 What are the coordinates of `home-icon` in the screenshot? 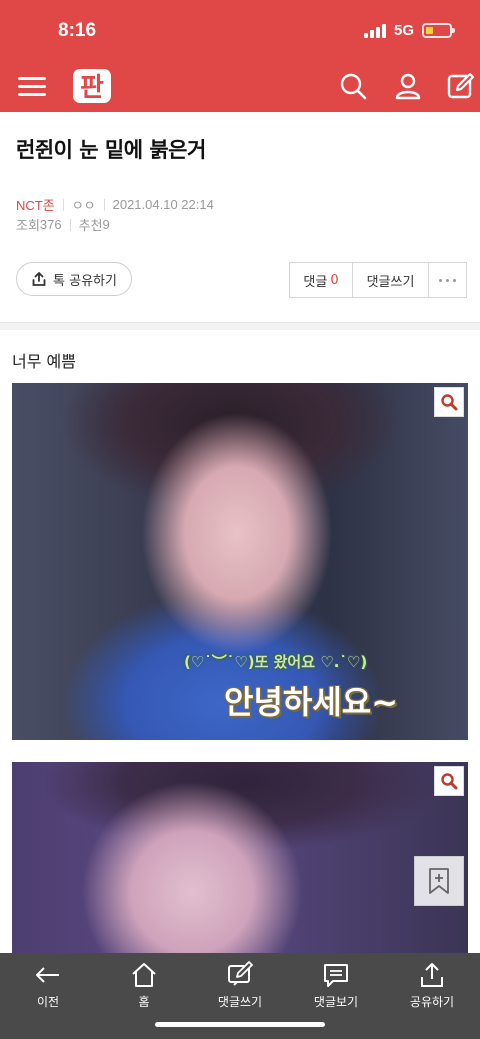 It's located at (144, 975).